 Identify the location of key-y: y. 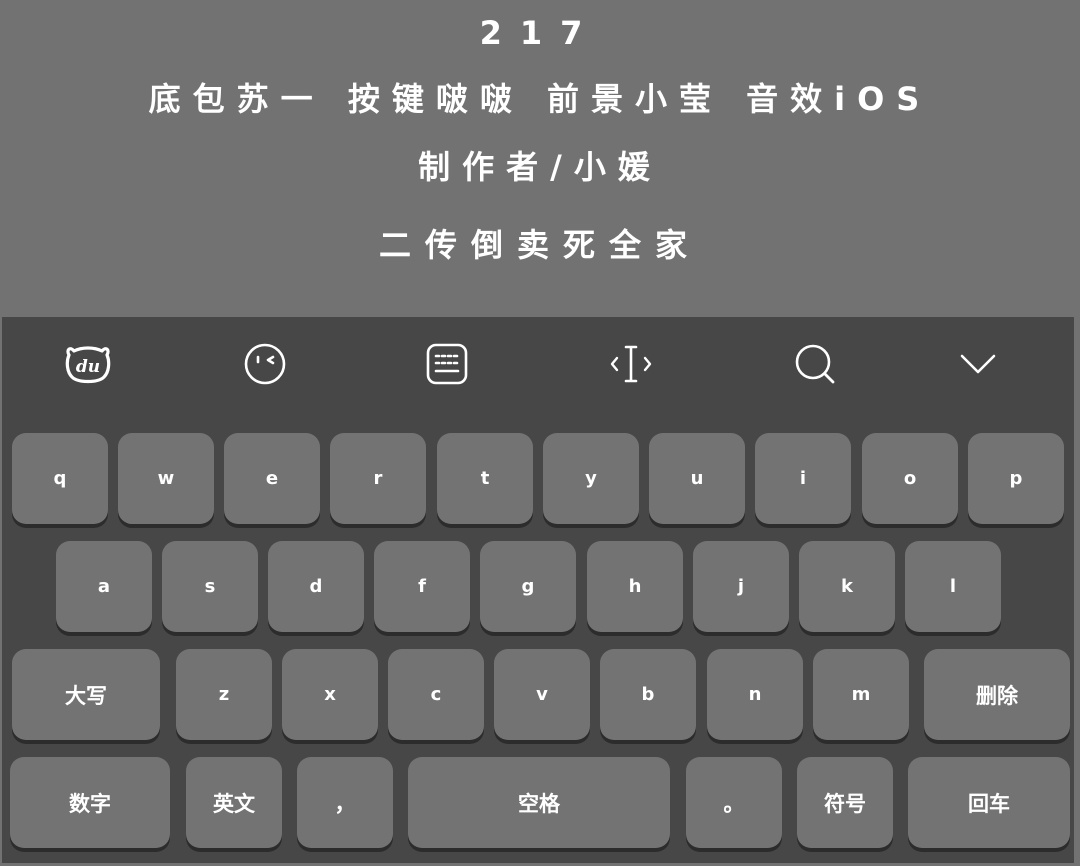
(591, 478).